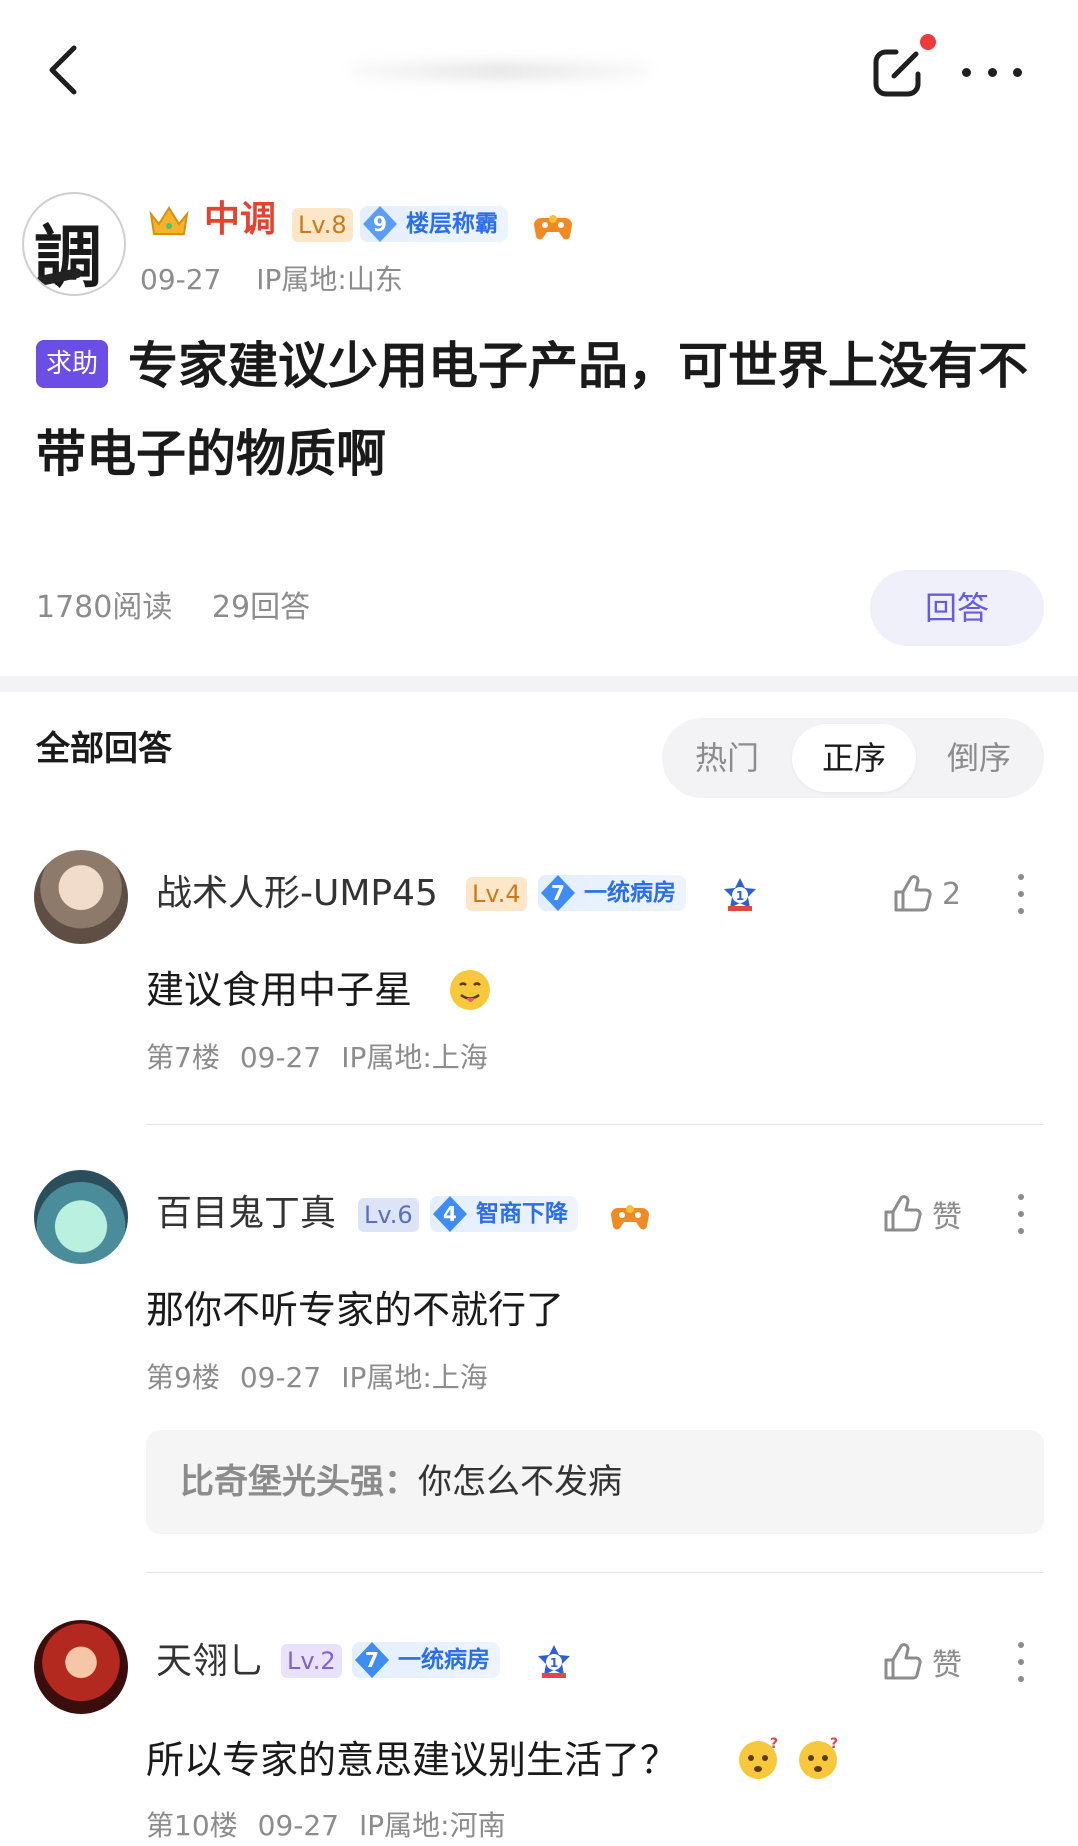 This screenshot has height=1846, width=1078. I want to click on help-tag: 求助, so click(72, 364).